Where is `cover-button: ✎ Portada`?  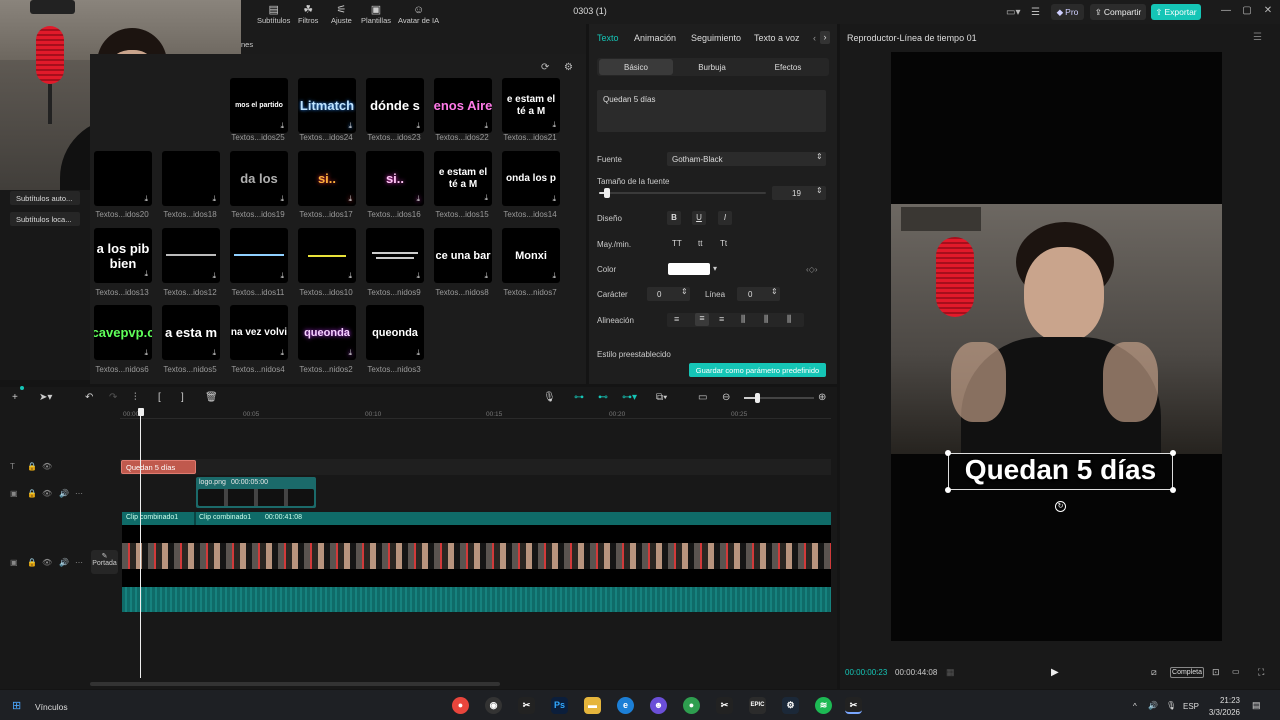
cover-button: ✎ Portada is located at coordinates (104, 562).